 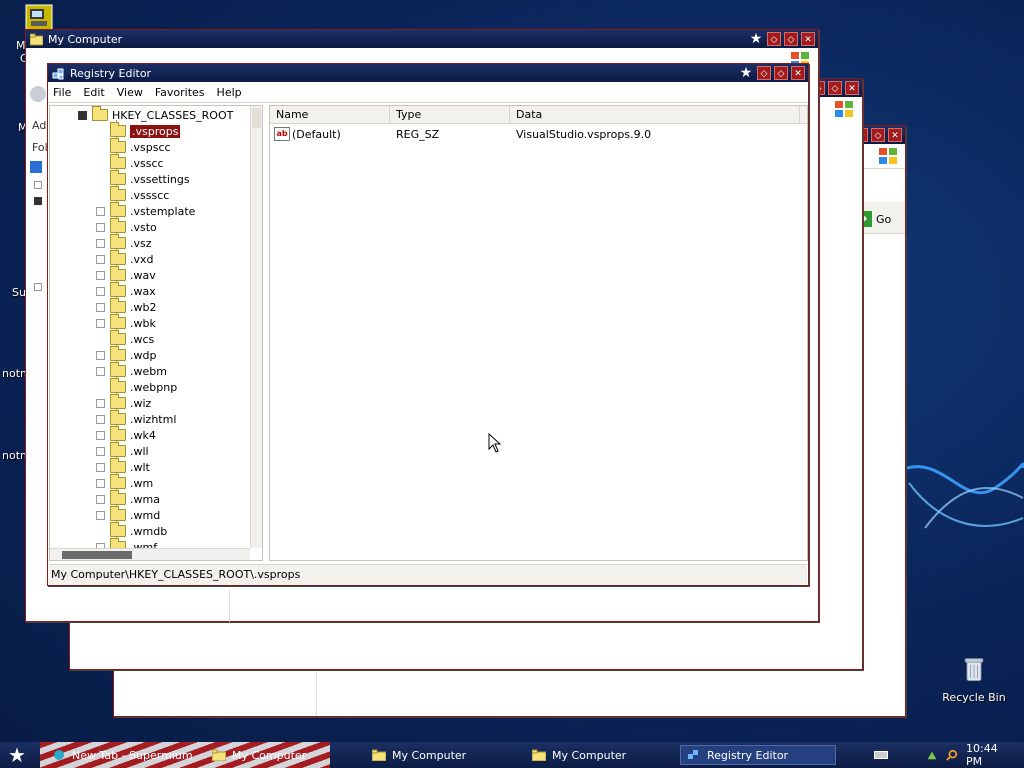 I want to click on tree-item: .vstemplate, so click(x=145, y=210).